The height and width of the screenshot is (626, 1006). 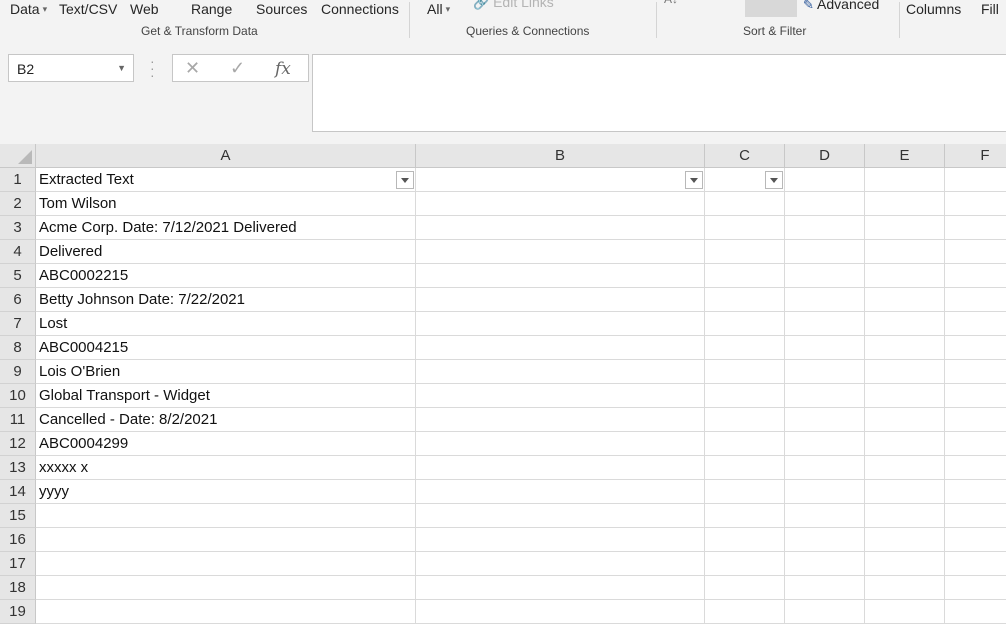 I want to click on cell-a18, so click(x=226, y=588).